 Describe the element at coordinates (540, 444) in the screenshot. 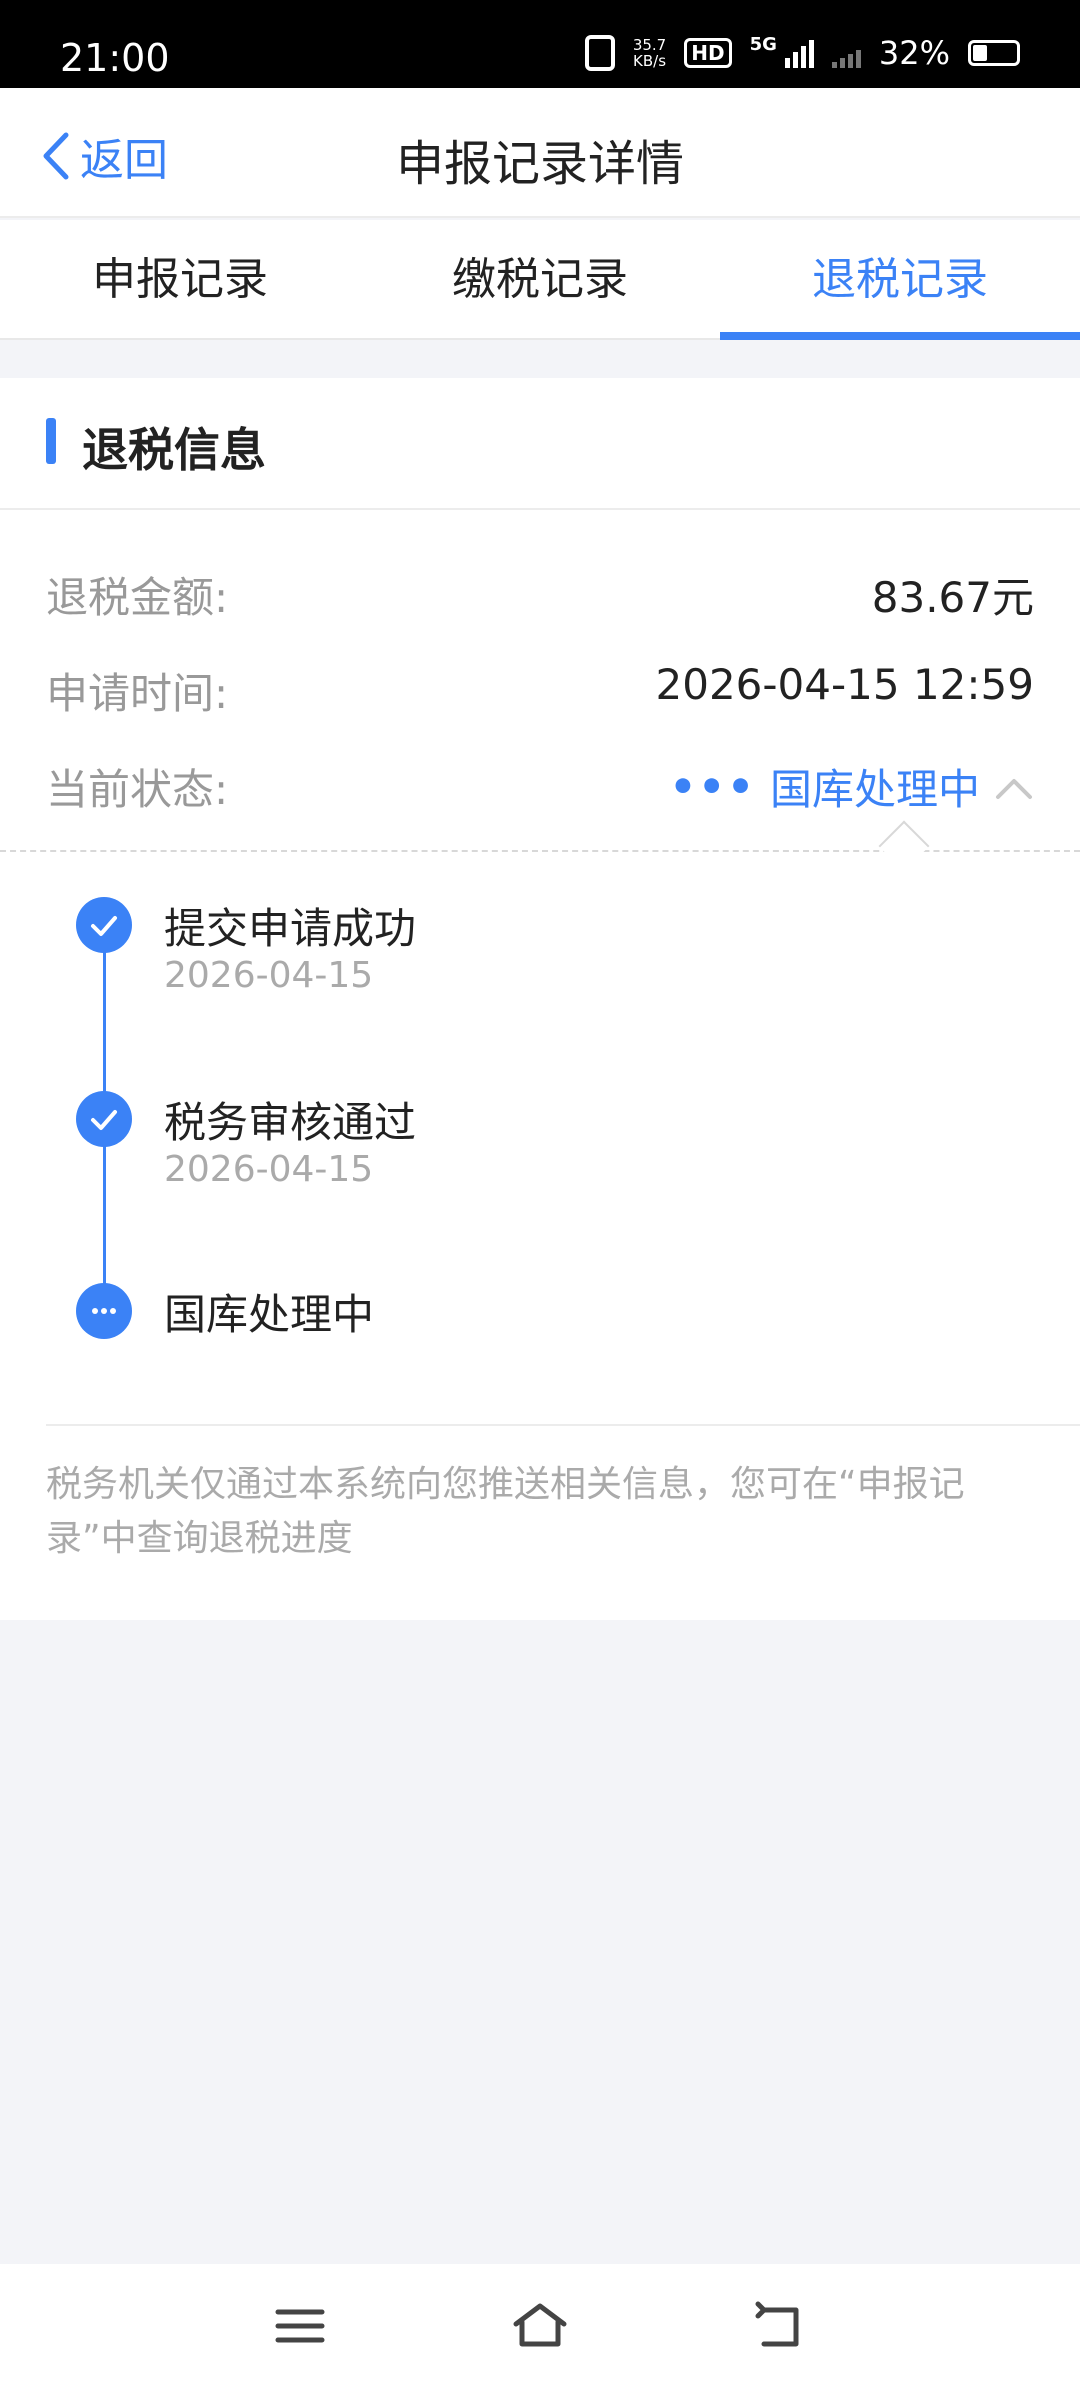

I see `section-header: 退税信息` at that location.